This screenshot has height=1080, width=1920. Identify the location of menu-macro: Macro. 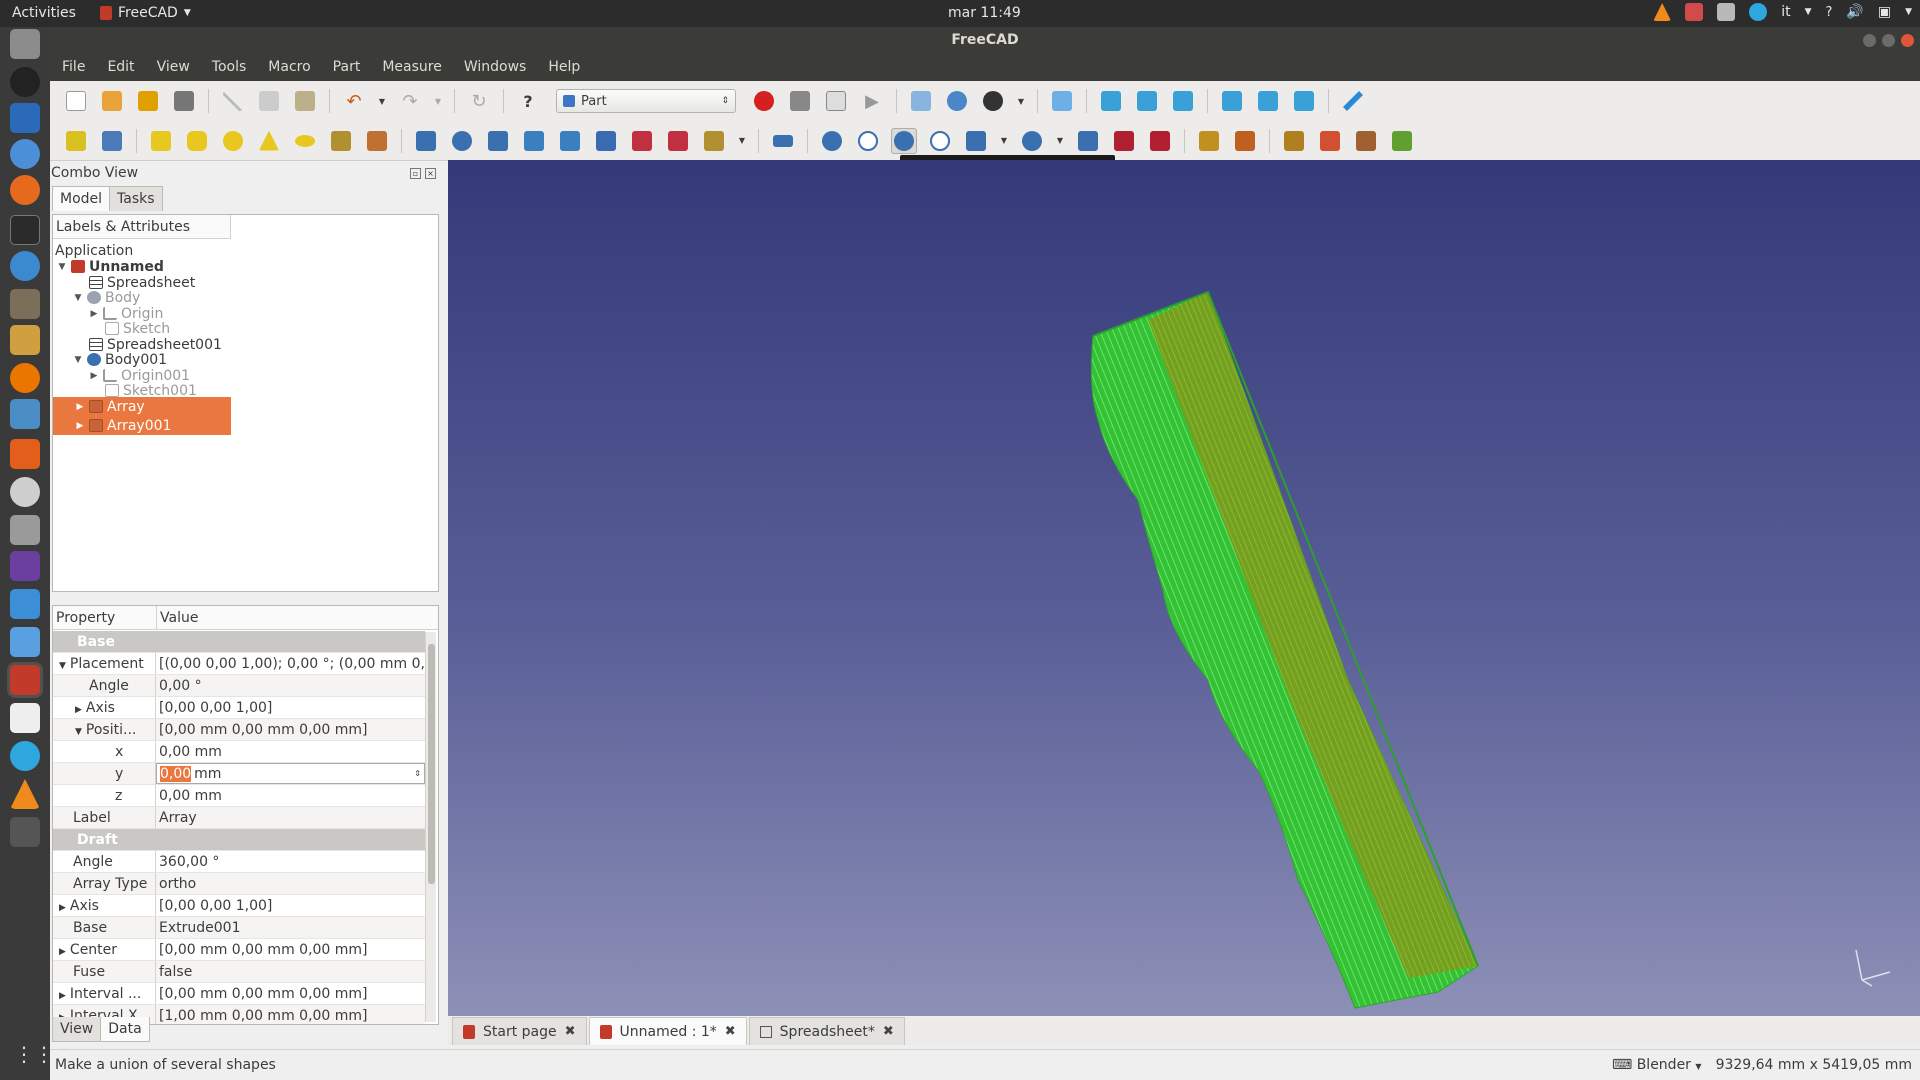
(288, 67).